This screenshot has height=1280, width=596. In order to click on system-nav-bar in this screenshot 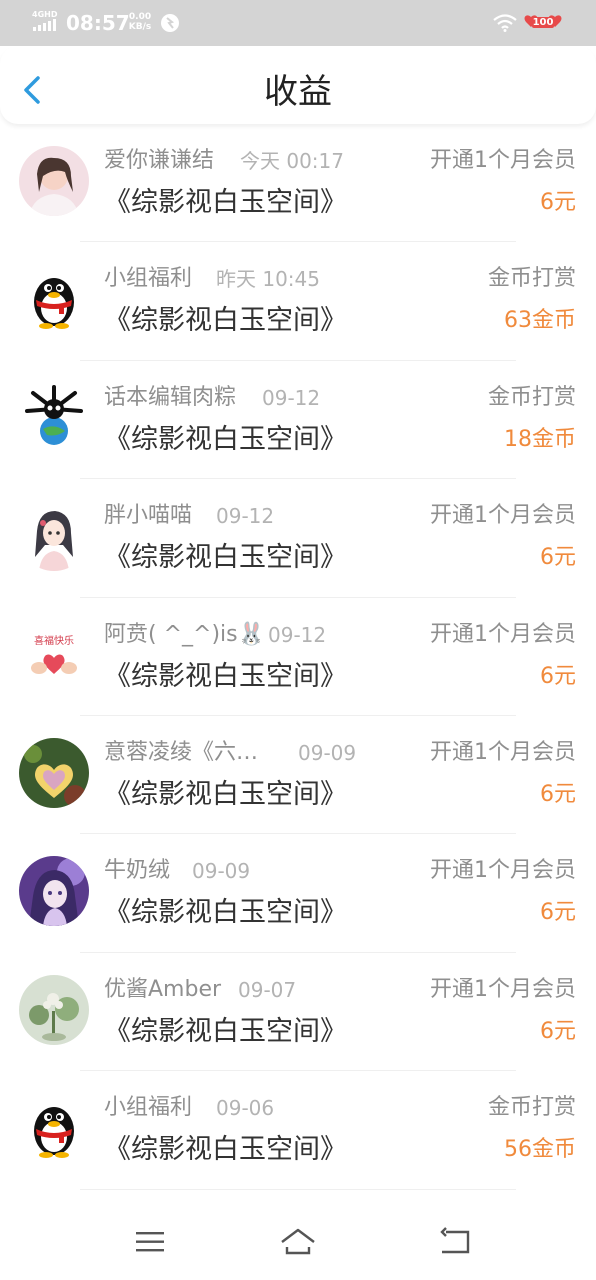, I will do `click(298, 1240)`.